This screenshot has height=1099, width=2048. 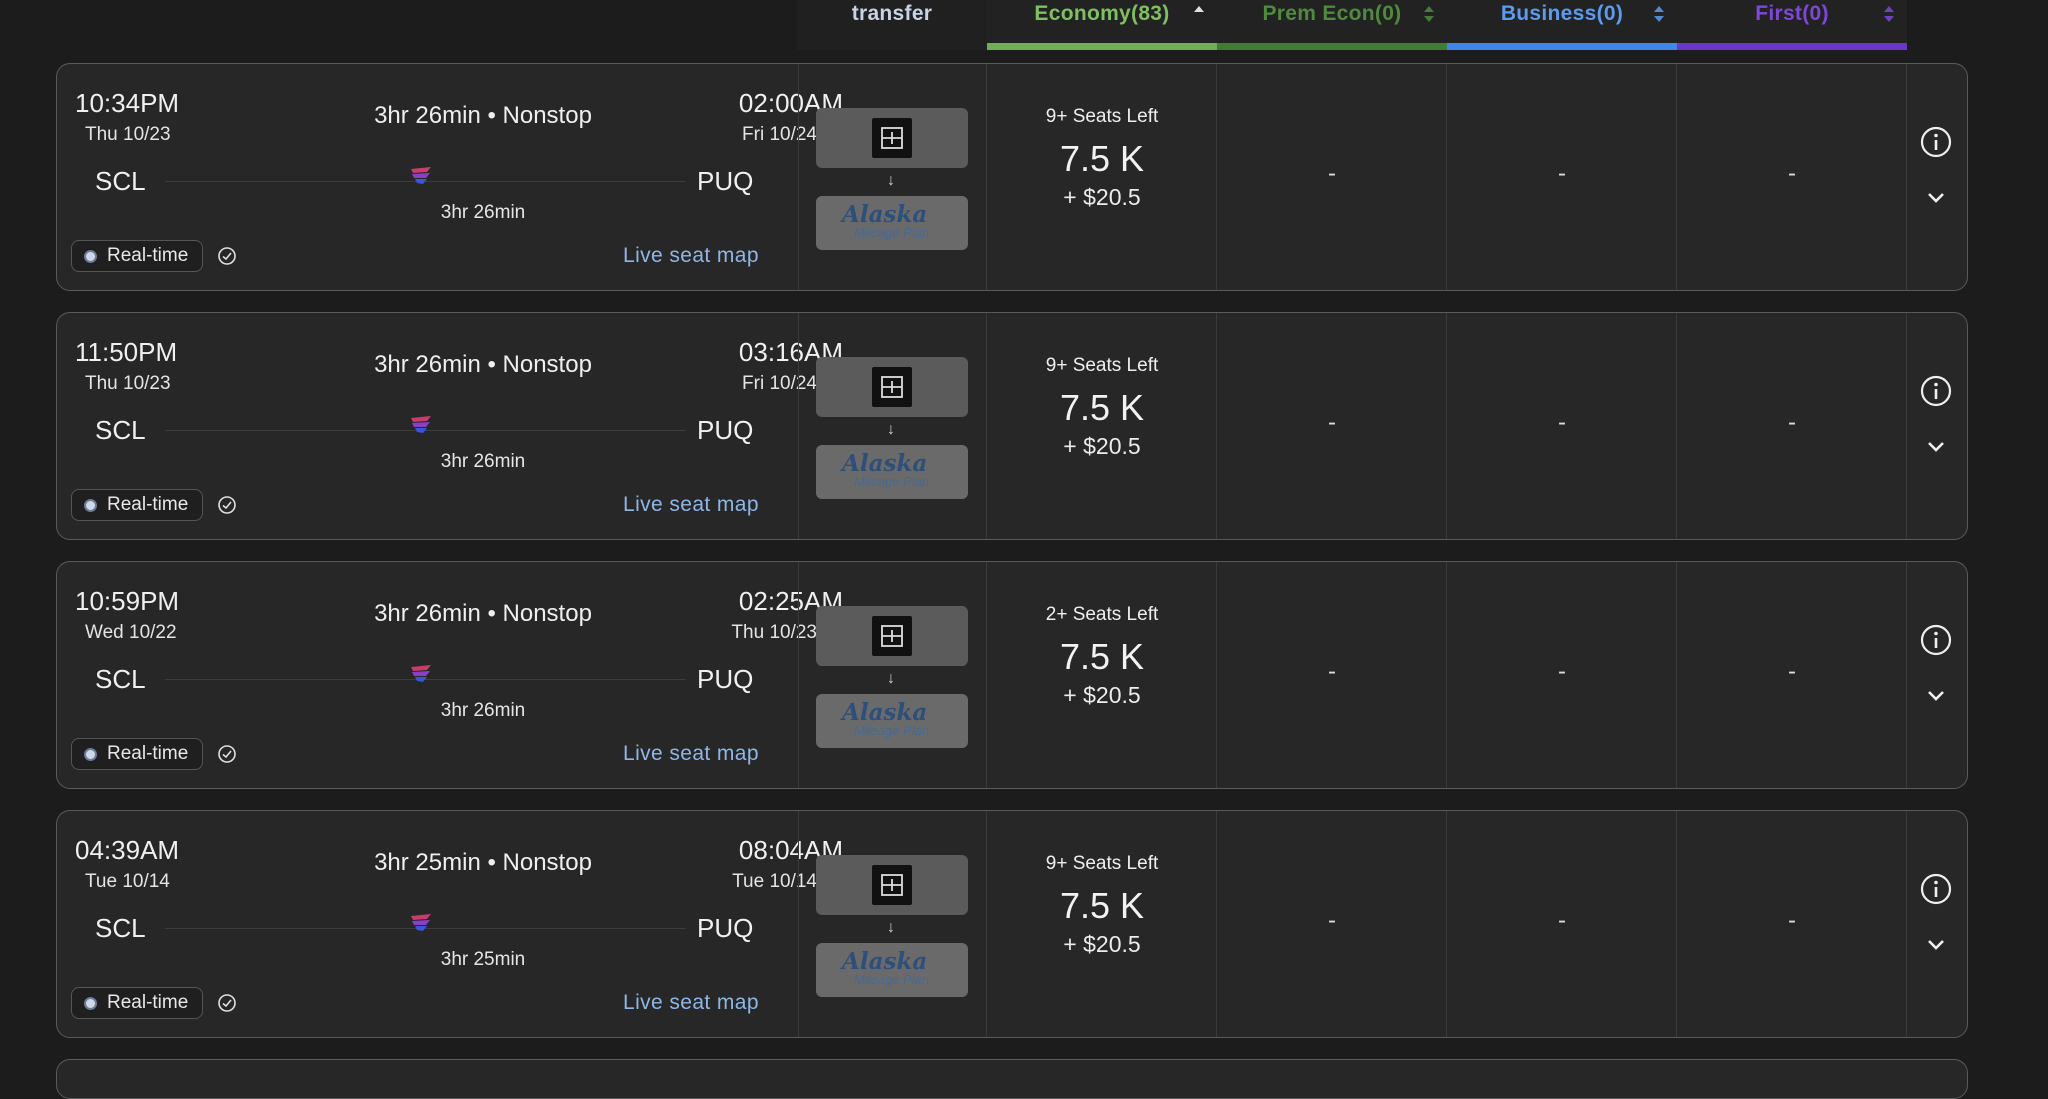 I want to click on economy-header-label: Economy(83), so click(x=1102, y=13).